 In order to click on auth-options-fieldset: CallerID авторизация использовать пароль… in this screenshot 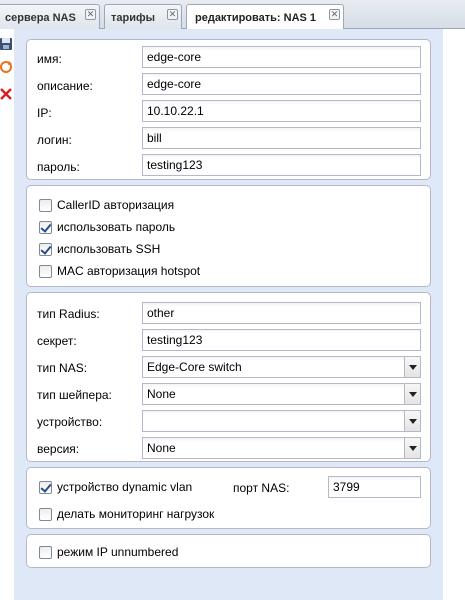, I will do `click(228, 236)`.